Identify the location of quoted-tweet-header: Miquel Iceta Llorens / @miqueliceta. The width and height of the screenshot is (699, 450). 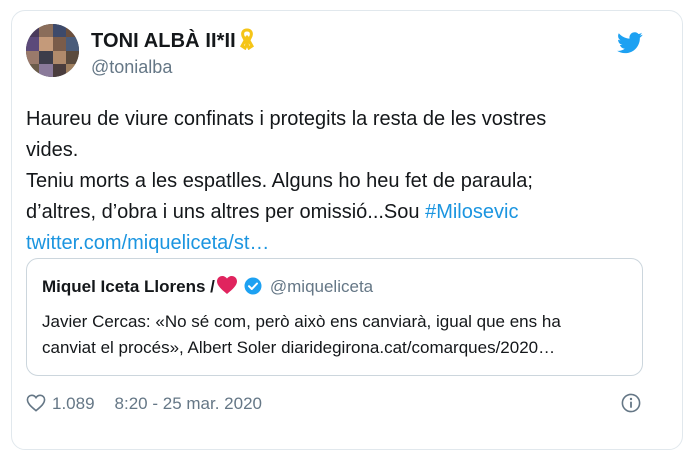
(207, 286).